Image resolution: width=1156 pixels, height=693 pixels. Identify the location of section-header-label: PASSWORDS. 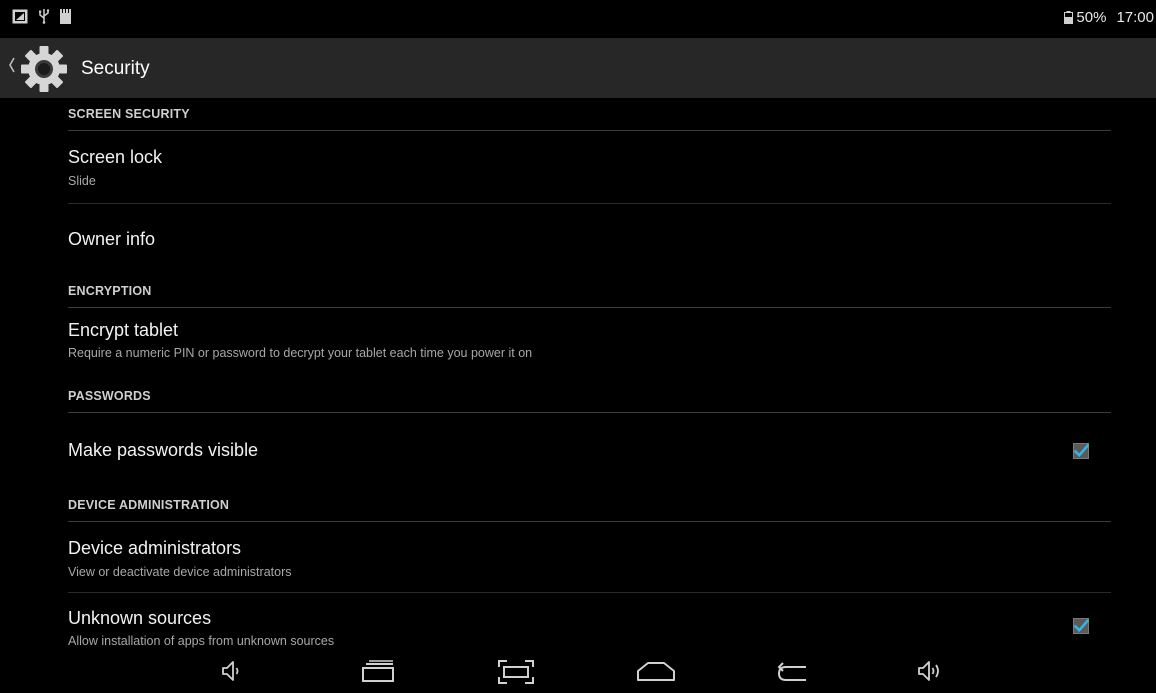
(109, 396).